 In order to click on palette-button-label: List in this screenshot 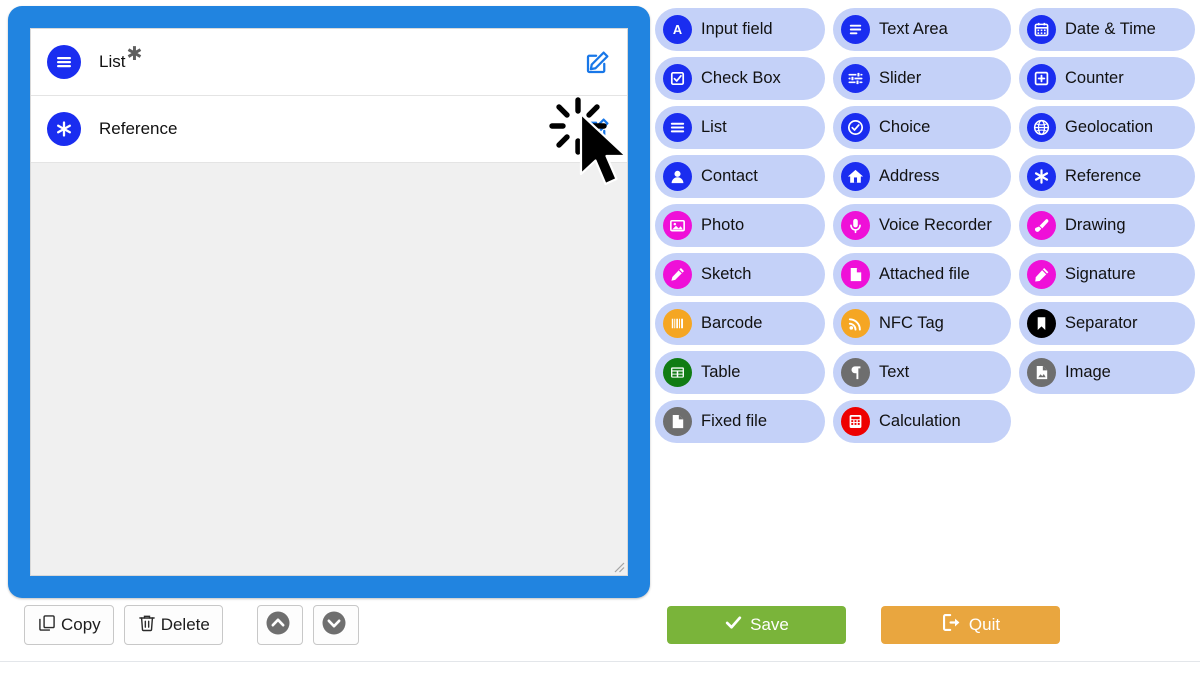, I will do `click(714, 127)`.